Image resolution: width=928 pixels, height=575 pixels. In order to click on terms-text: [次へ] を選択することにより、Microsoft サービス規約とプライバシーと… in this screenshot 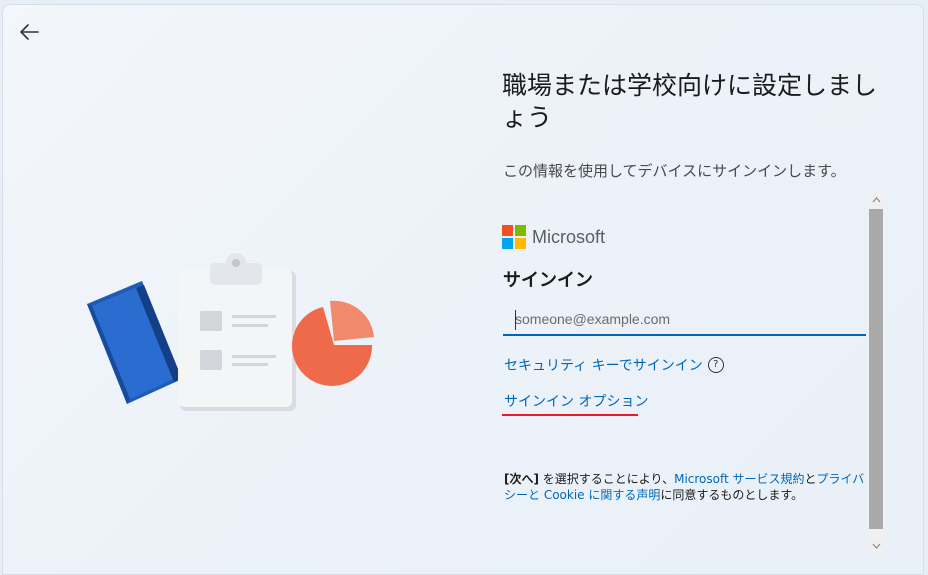, I will do `click(688, 488)`.